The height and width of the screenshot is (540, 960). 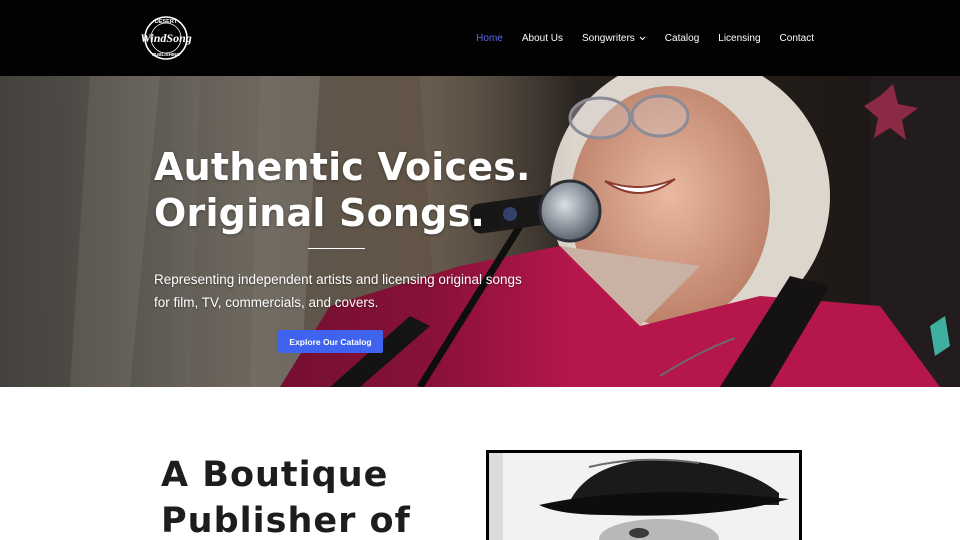 I want to click on nav-item-label: Contact, so click(x=796, y=38).